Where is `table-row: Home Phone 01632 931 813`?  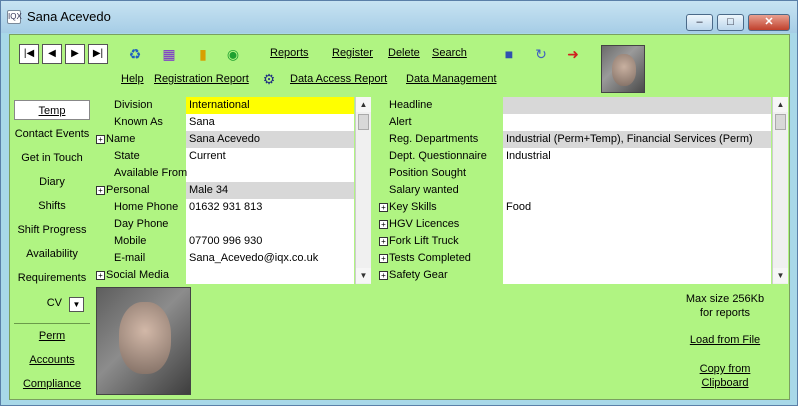
table-row: Home Phone 01632 931 813 is located at coordinates (224, 207).